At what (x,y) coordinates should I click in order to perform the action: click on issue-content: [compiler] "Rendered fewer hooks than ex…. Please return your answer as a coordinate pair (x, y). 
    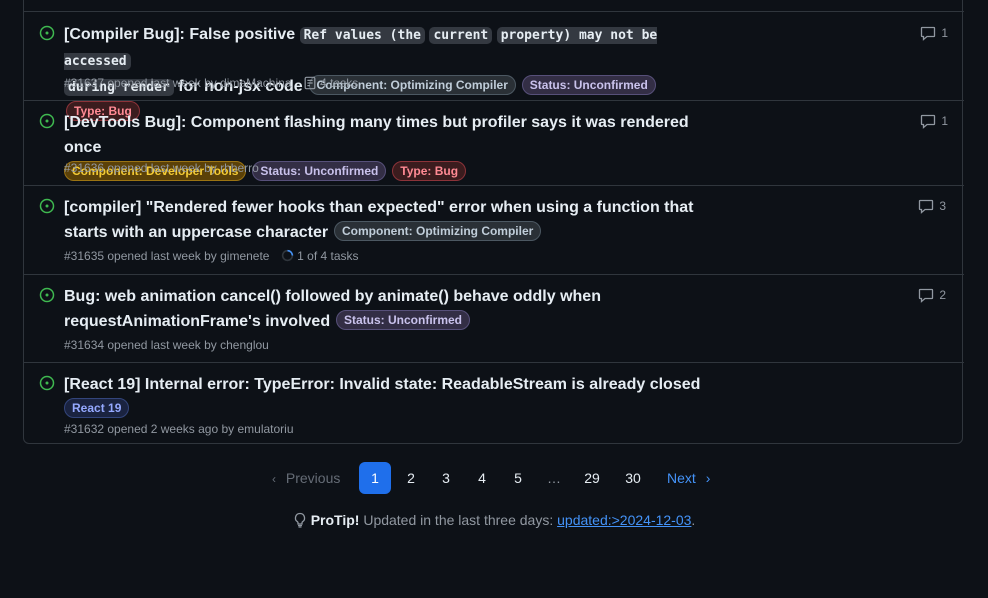
    Looking at the image, I should click on (399, 220).